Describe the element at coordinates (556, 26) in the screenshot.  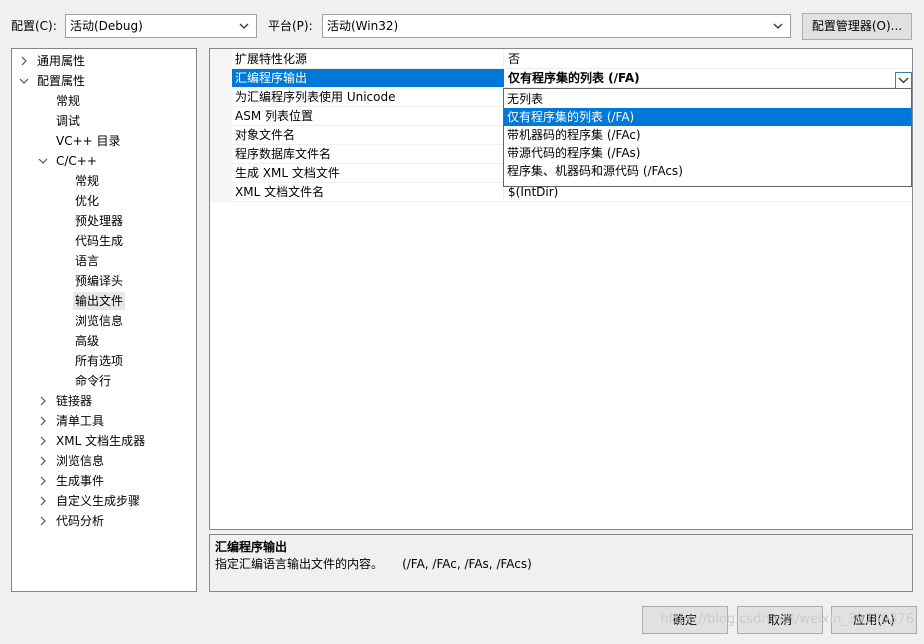
I see `platform-combo: 活动(Win32)` at that location.